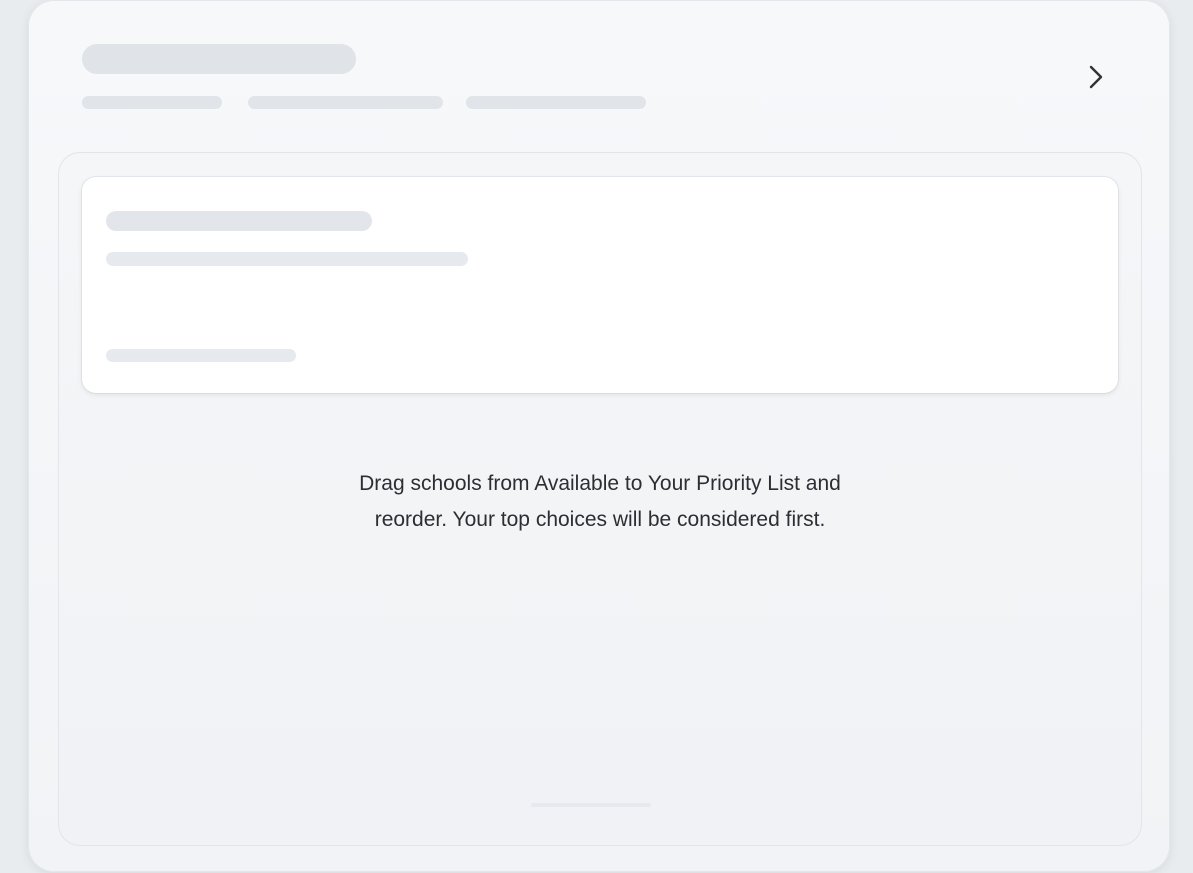 The width and height of the screenshot is (1193, 873). I want to click on next-button, so click(1096, 77).